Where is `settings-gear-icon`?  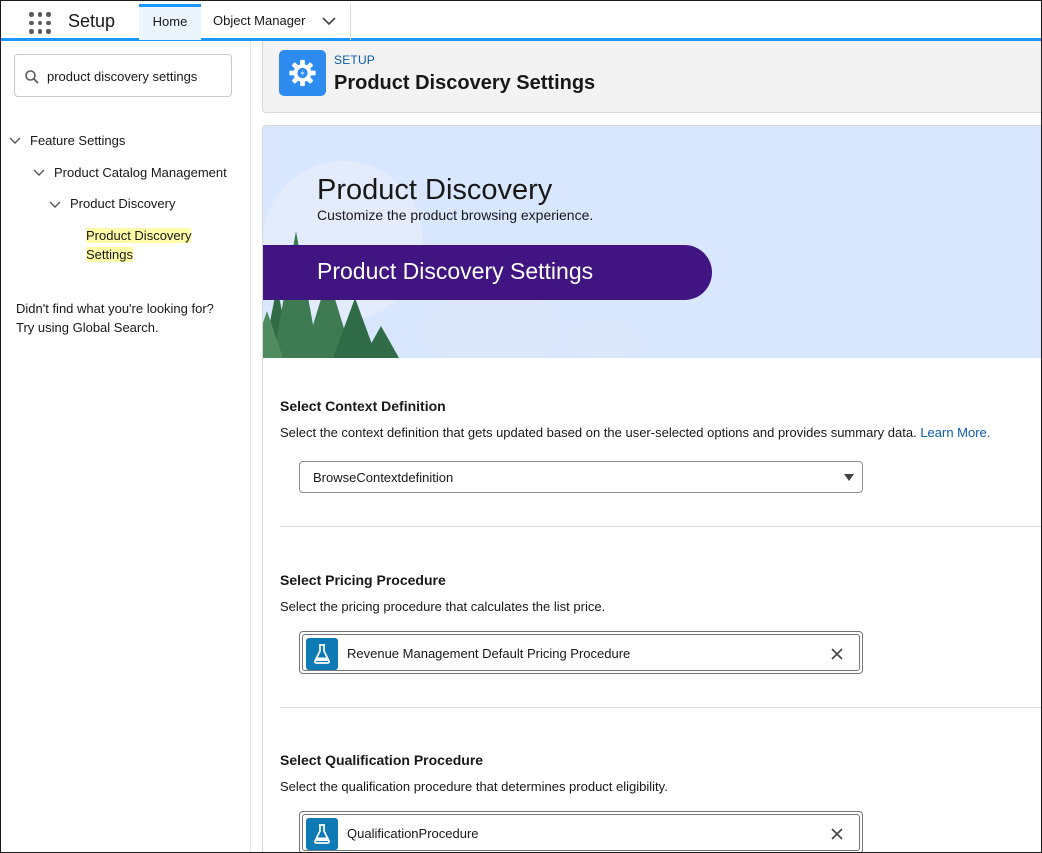 settings-gear-icon is located at coordinates (302, 73).